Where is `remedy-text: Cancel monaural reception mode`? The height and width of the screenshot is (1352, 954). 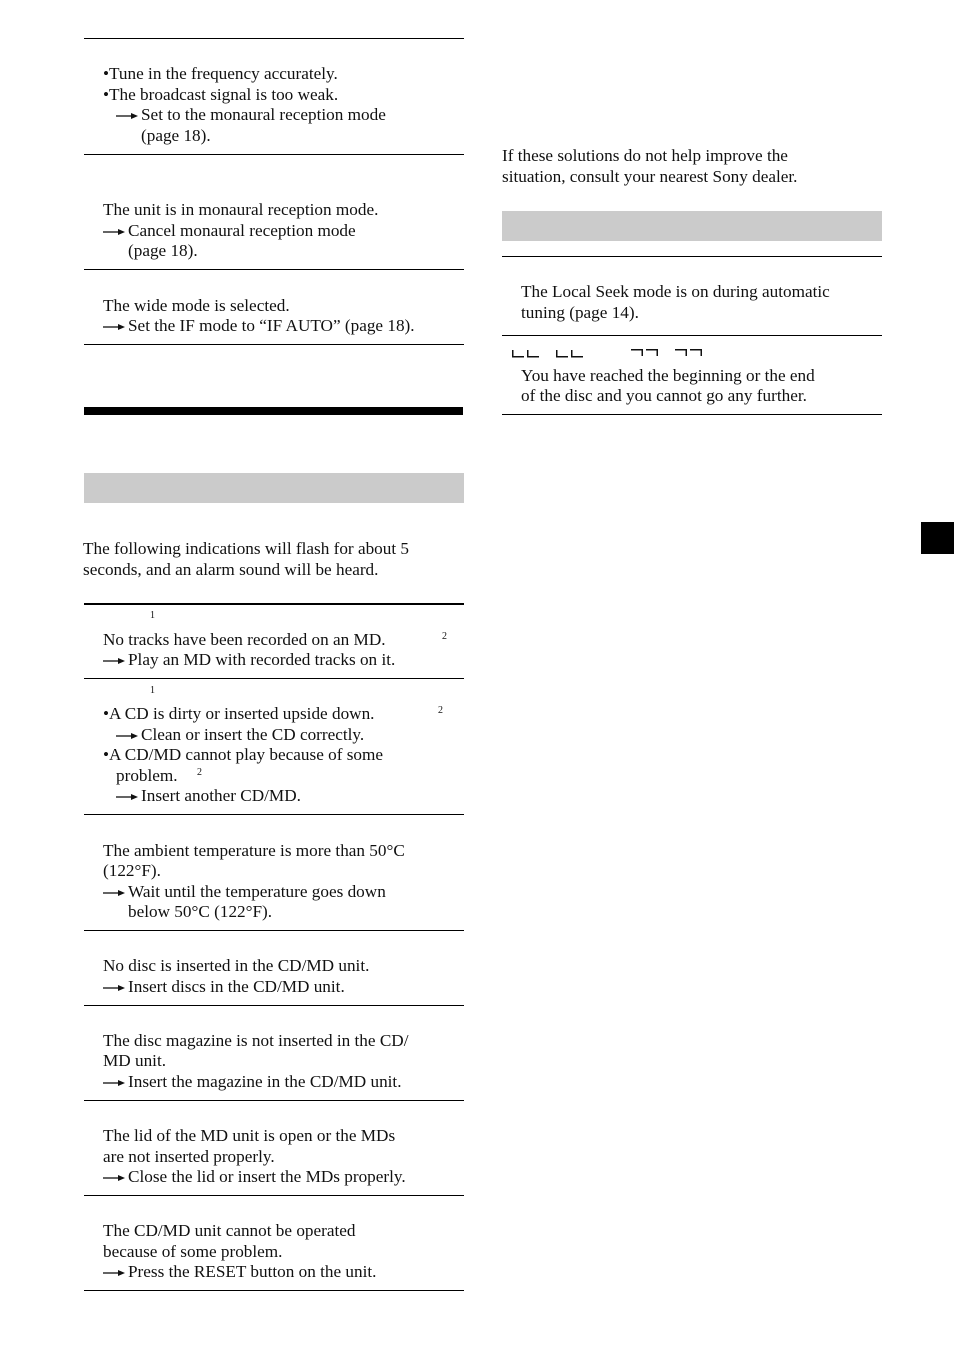
remedy-text: Cancel monaural reception mode is located at coordinates (242, 230).